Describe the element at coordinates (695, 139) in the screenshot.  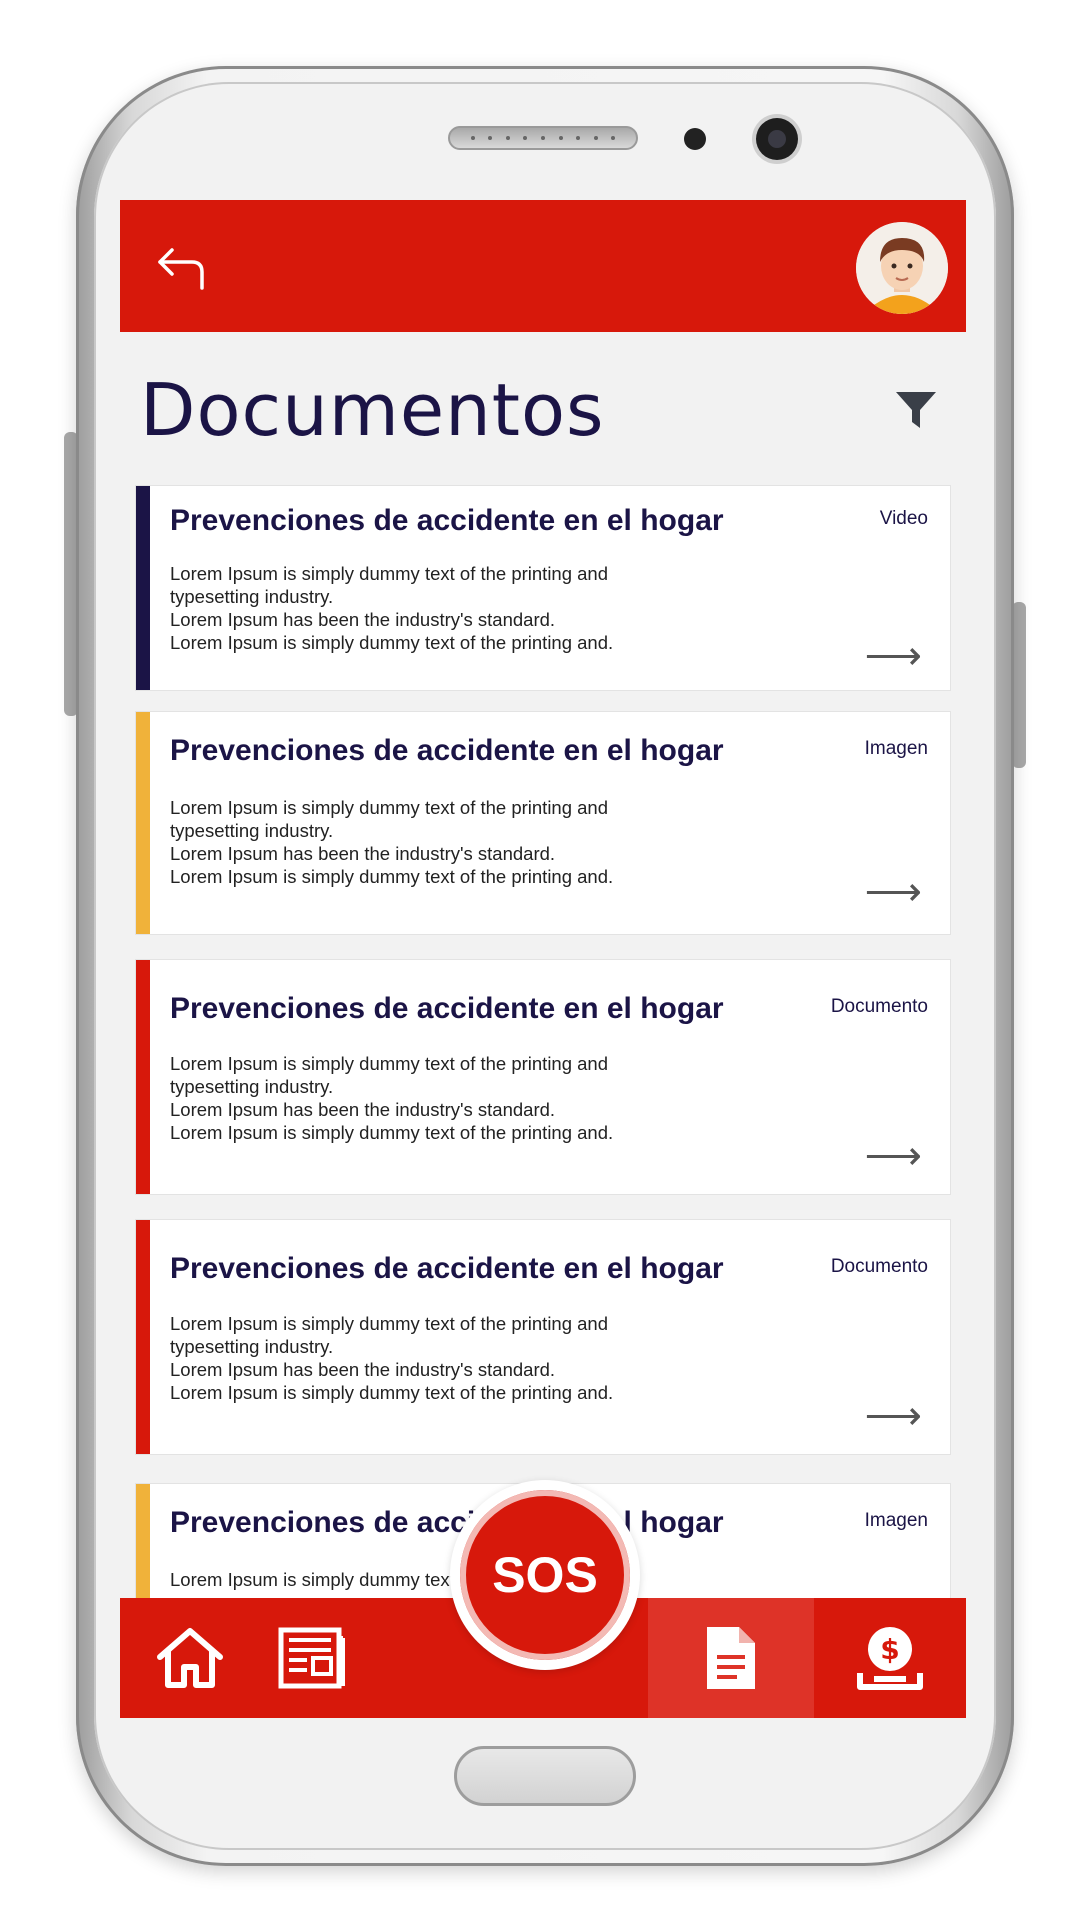
I see `phone-sensor` at that location.